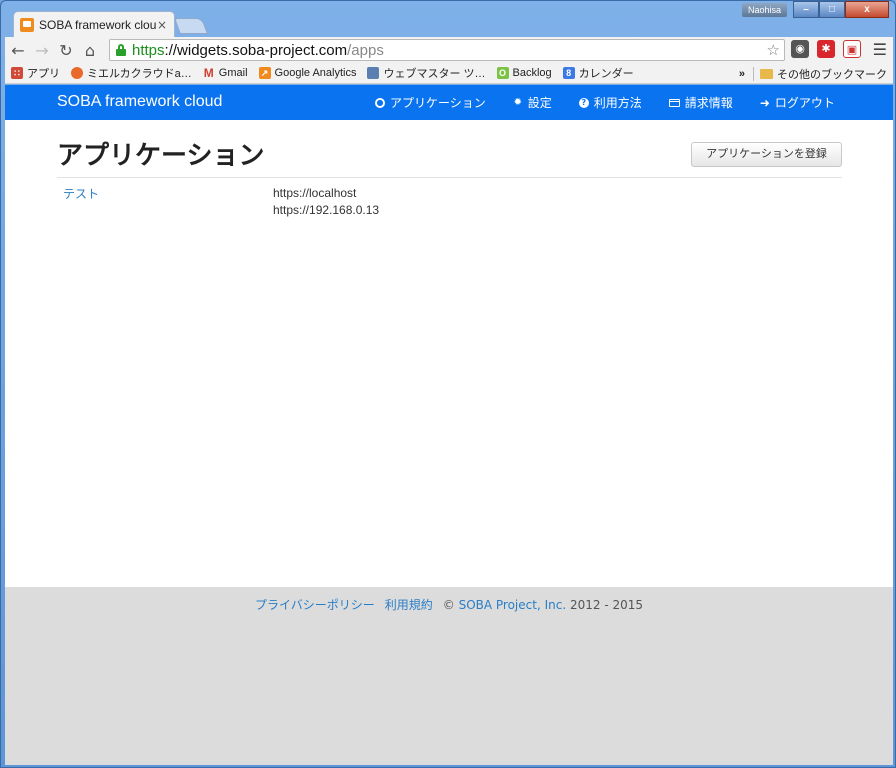  What do you see at coordinates (264, 73) in the screenshot?
I see `analytics-icon: ↗` at bounding box center [264, 73].